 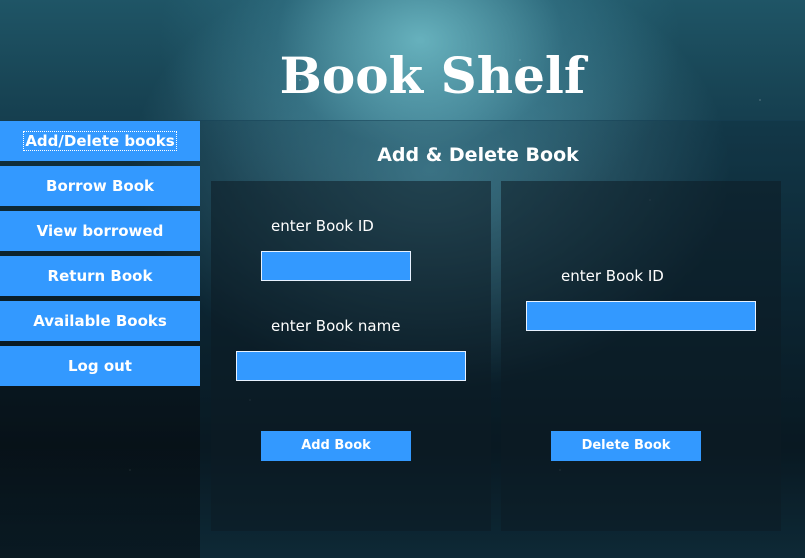 What do you see at coordinates (478, 155) in the screenshot?
I see `section-title: Add & Delete Book` at bounding box center [478, 155].